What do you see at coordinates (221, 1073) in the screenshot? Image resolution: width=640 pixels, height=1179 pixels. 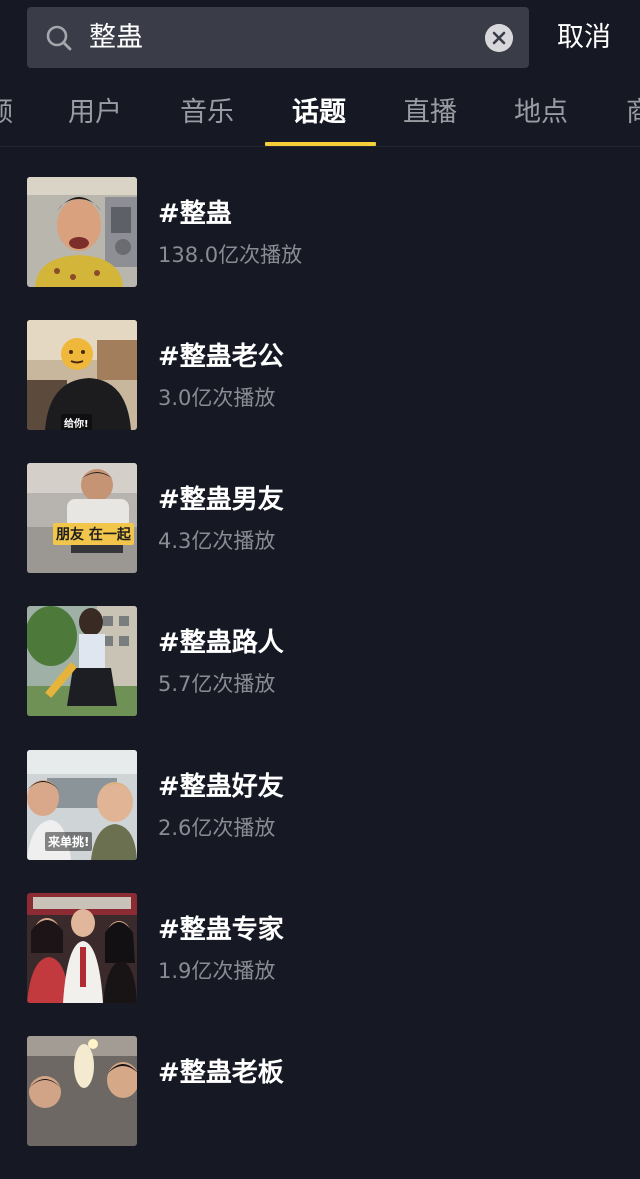 I see `topic-title: #整蛊老板` at bounding box center [221, 1073].